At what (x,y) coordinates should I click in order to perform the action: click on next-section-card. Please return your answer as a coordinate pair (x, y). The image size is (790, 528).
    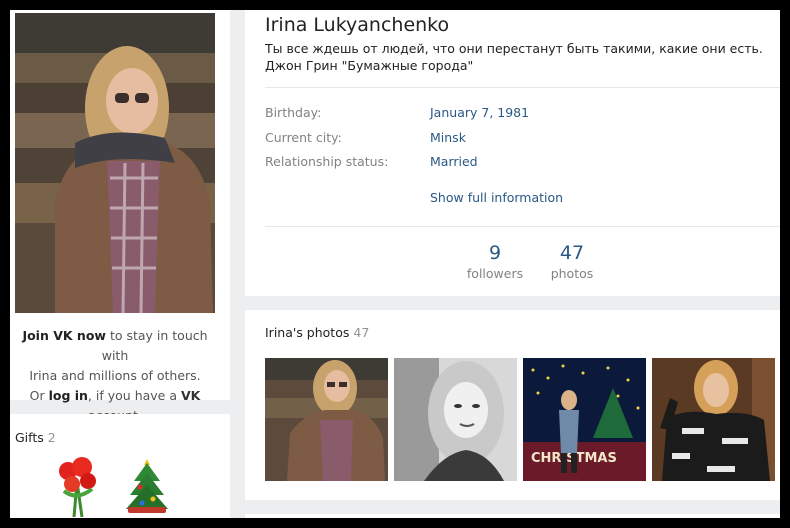
    Looking at the image, I should click on (512, 516).